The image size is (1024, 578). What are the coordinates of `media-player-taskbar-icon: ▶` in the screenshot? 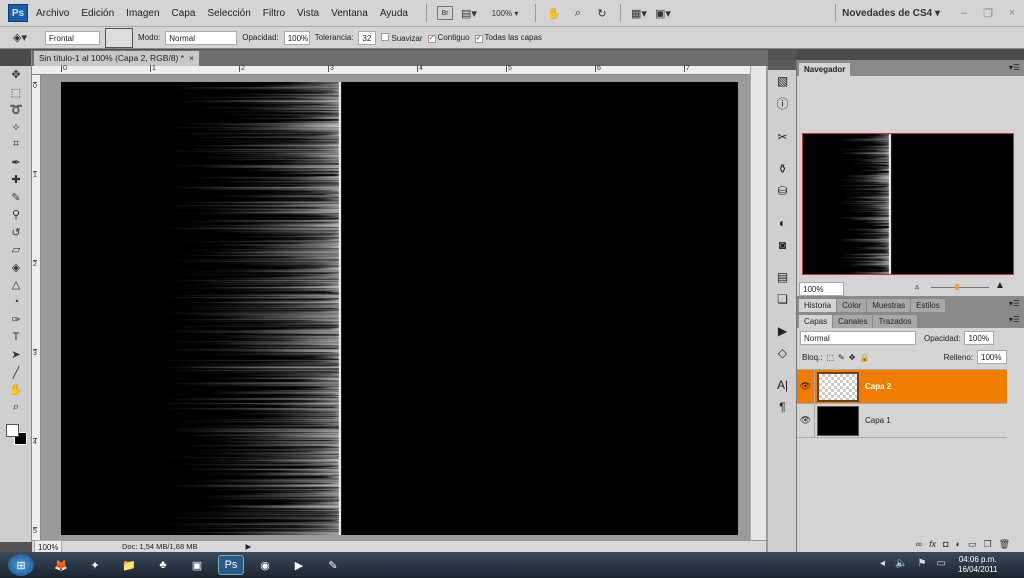 It's located at (299, 565).